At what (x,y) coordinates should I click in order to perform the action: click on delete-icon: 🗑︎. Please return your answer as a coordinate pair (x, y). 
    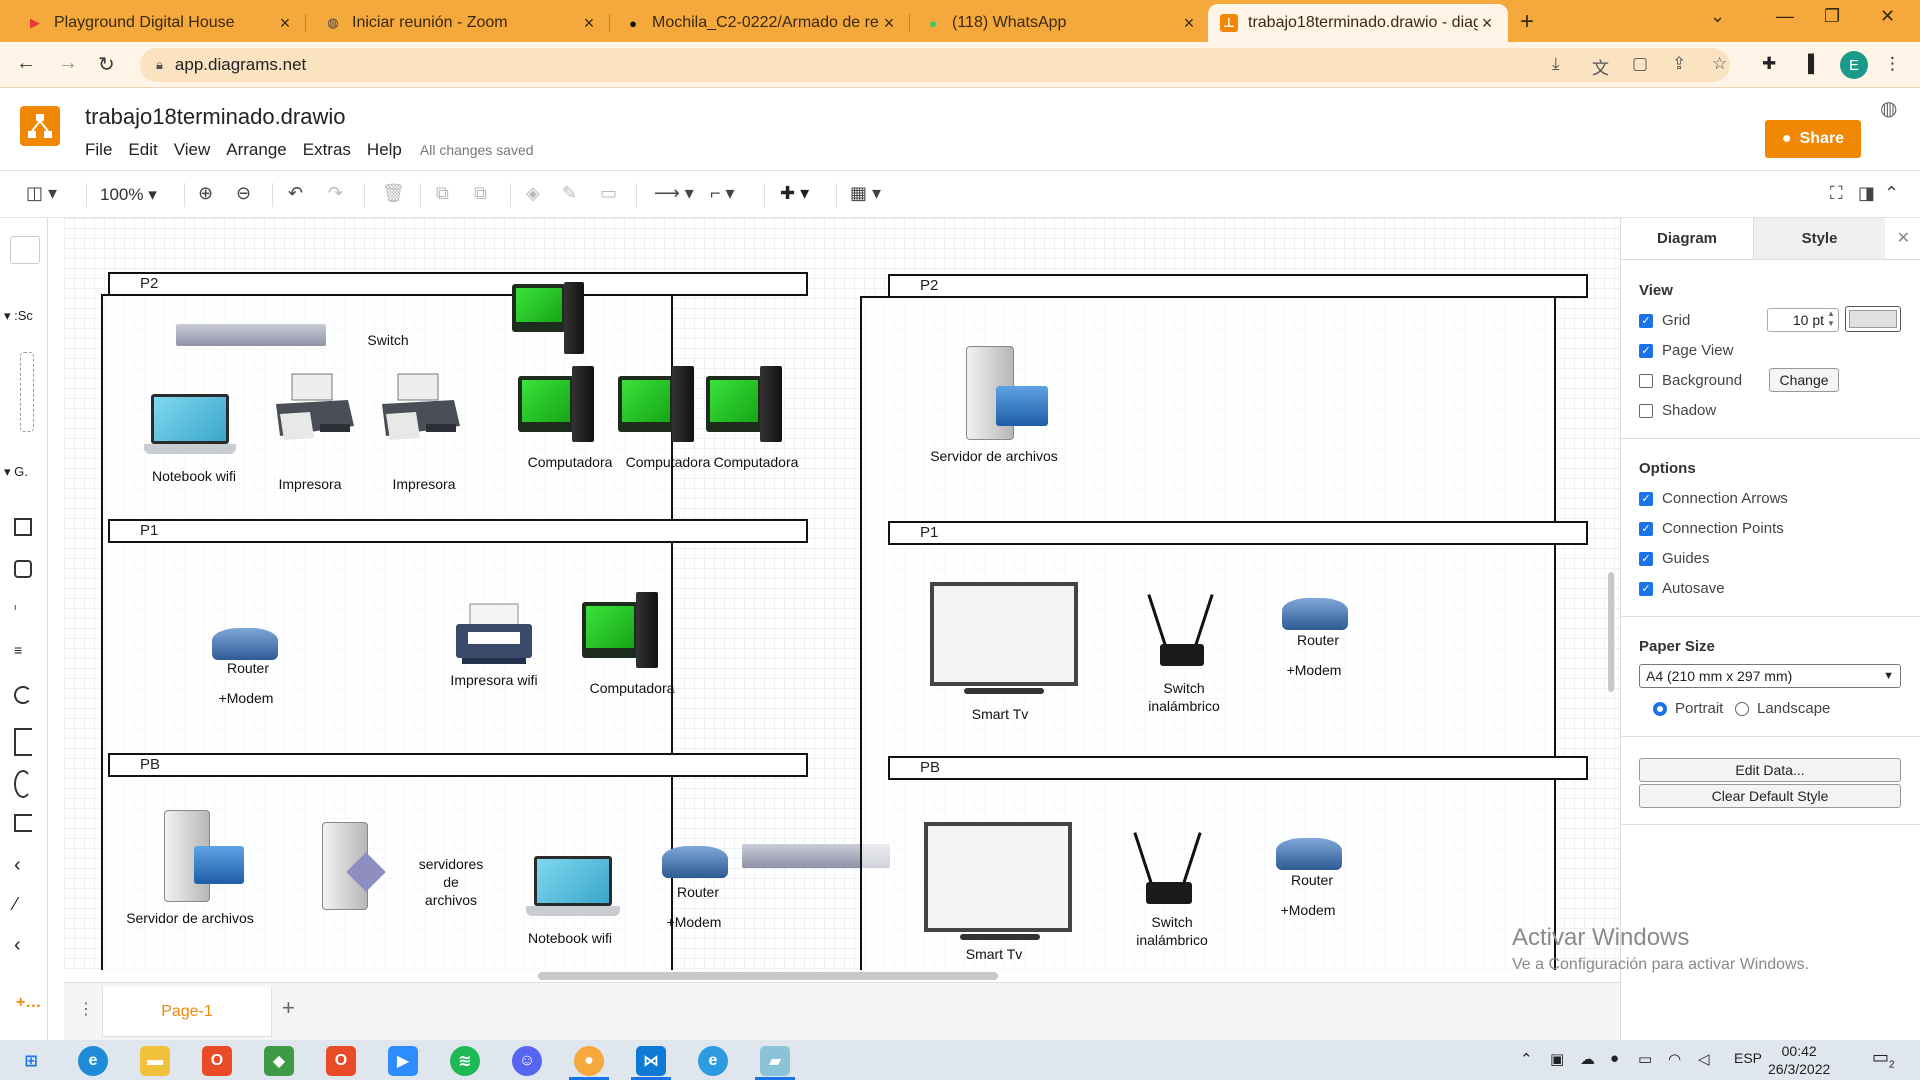
    Looking at the image, I should click on (393, 193).